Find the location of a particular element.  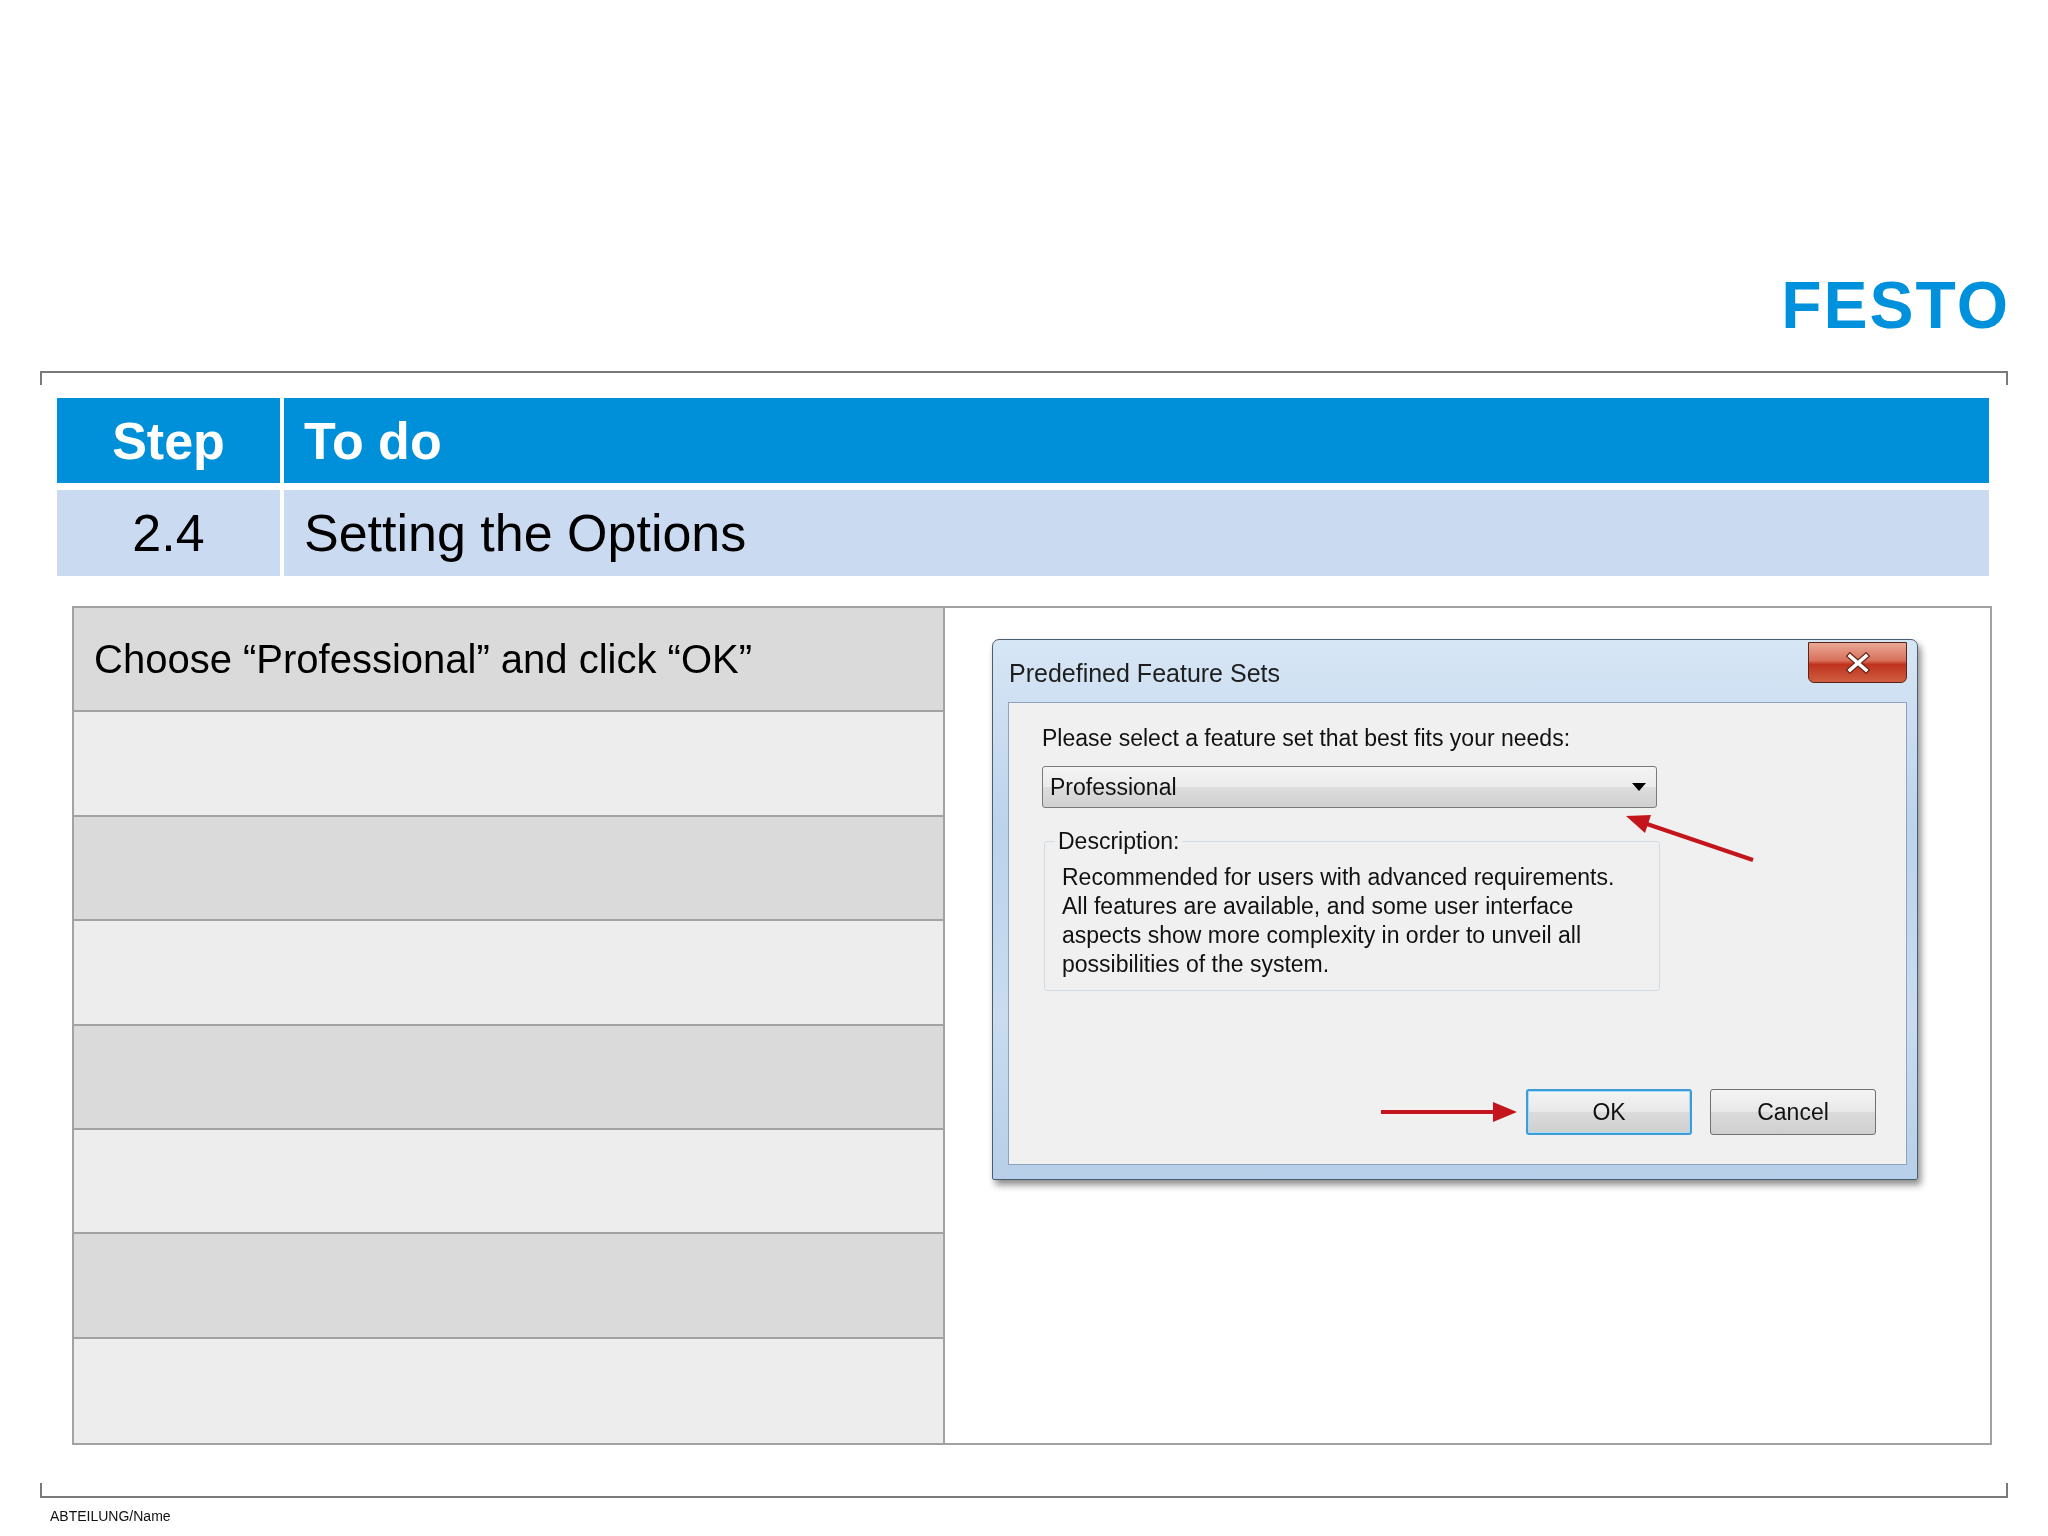

close-button is located at coordinates (1857, 662).